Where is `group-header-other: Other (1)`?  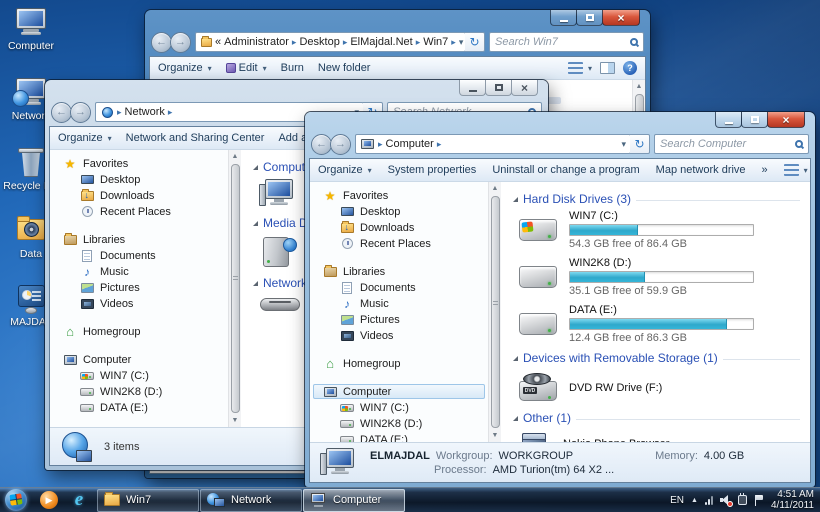 group-header-other: Other (1) is located at coordinates (547, 418).